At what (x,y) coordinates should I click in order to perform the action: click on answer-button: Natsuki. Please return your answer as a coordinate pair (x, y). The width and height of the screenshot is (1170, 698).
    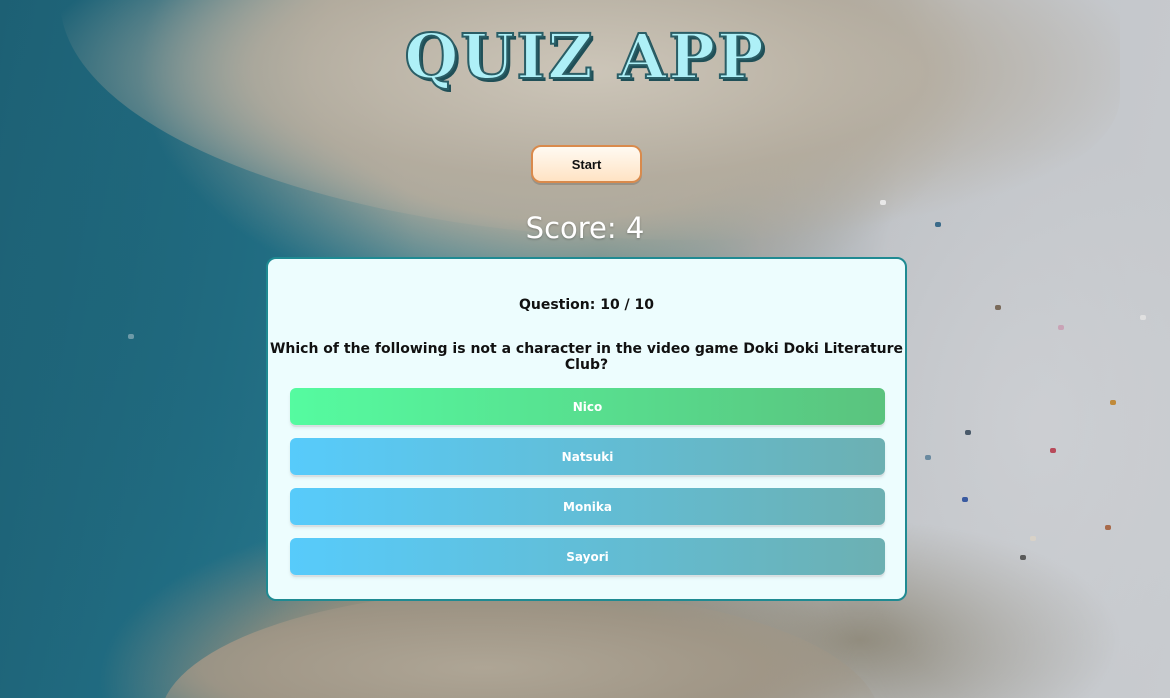
    Looking at the image, I should click on (587, 456).